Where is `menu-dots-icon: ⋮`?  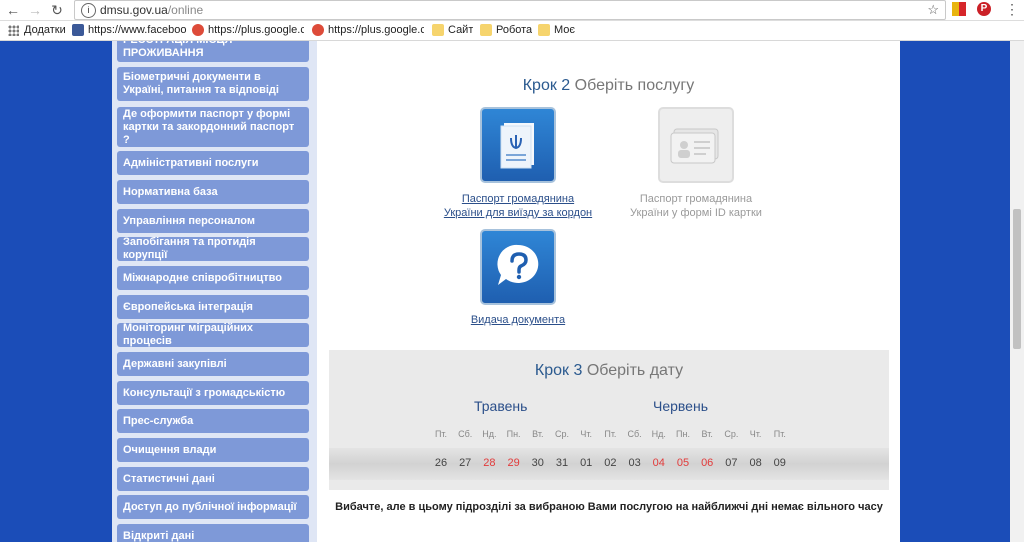
menu-dots-icon: ⋮ is located at coordinates (1012, 9).